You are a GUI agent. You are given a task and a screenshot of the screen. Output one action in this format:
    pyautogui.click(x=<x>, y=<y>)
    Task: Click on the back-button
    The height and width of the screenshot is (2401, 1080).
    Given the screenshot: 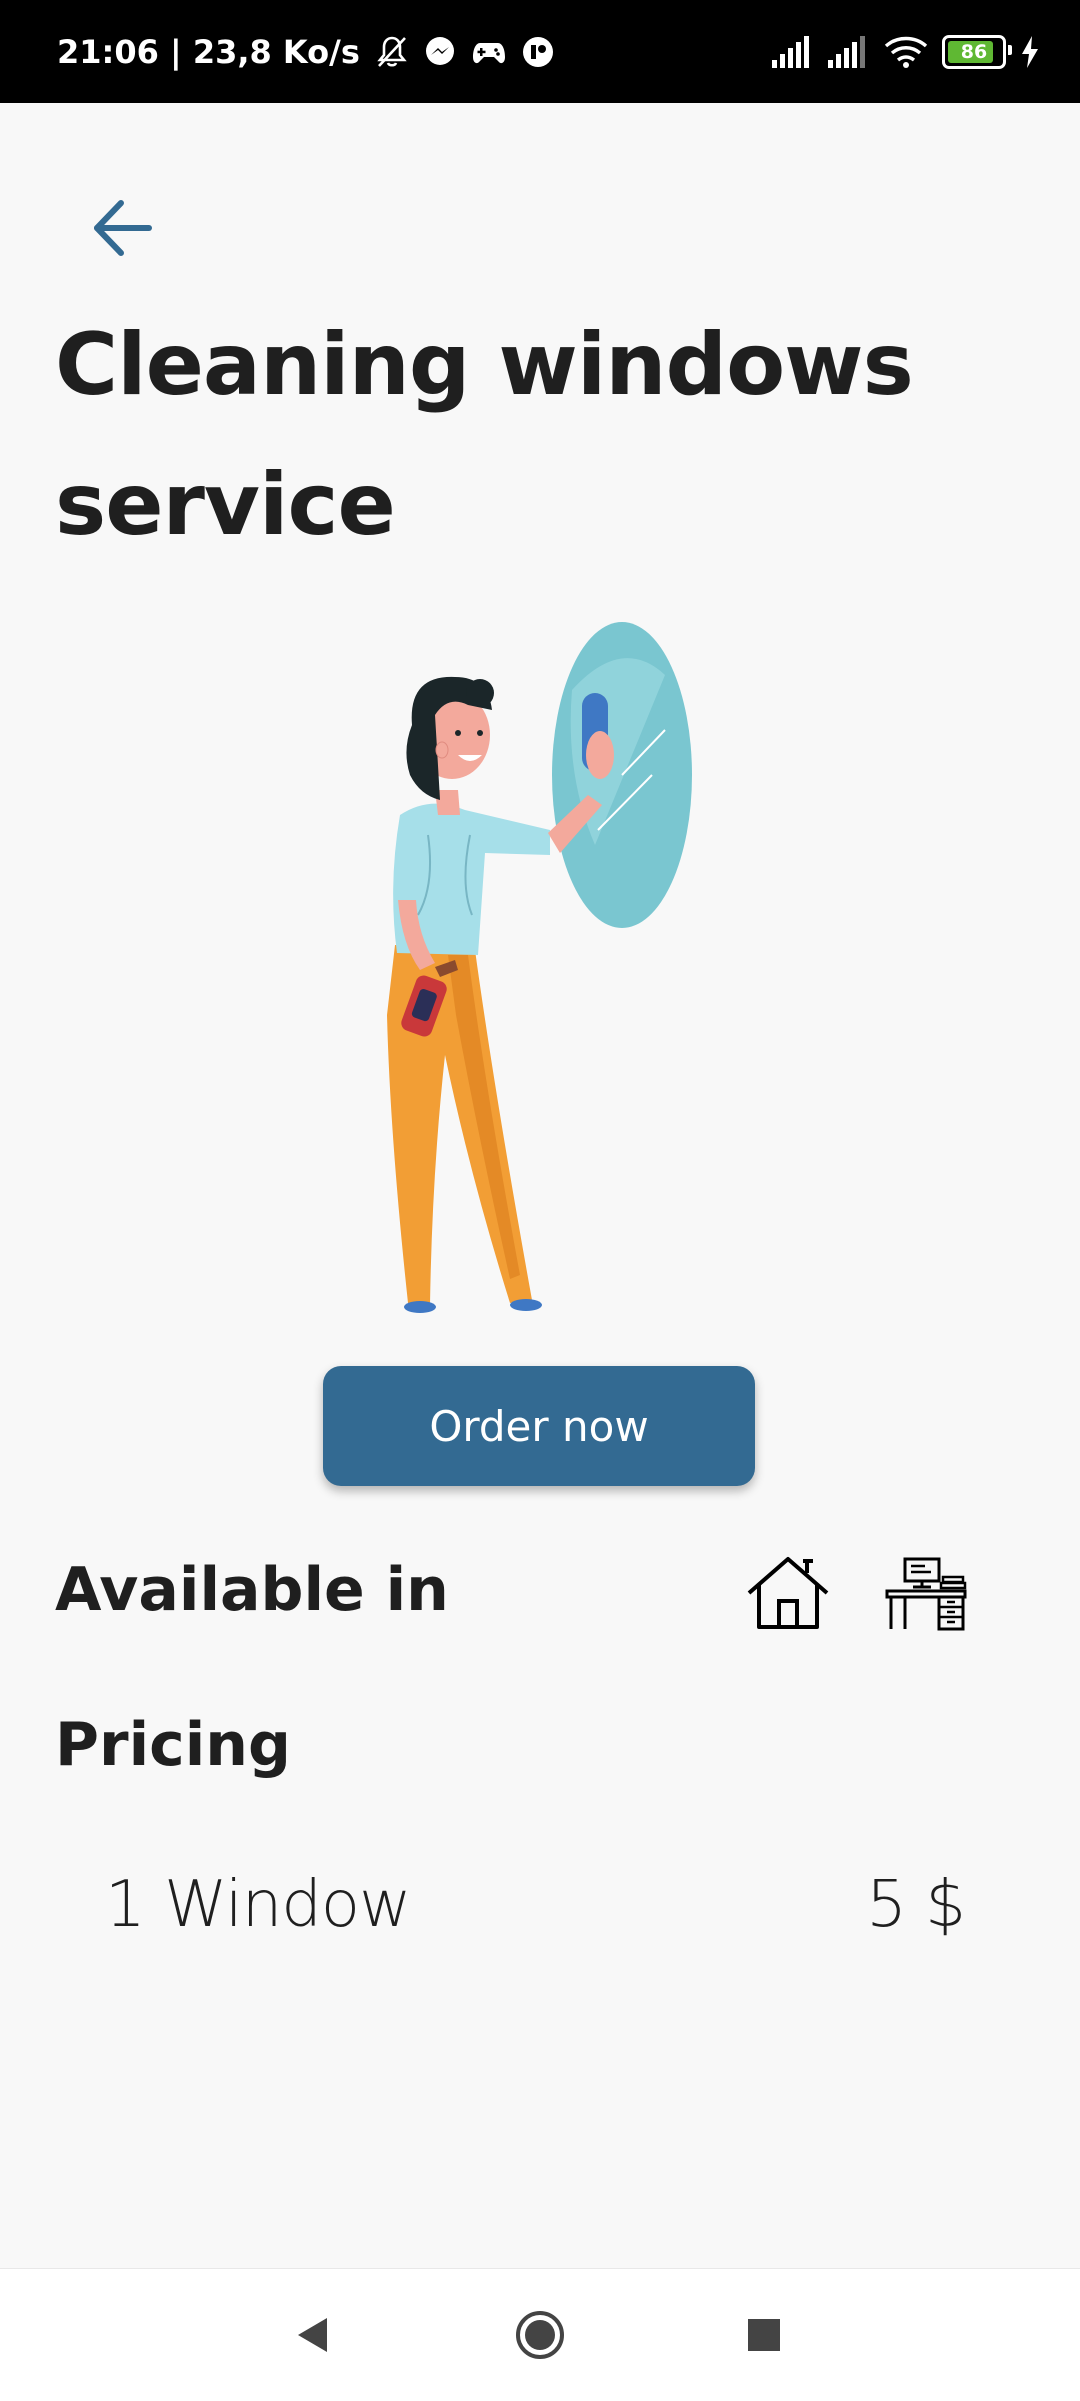 What is the action you would take?
    pyautogui.click(x=122, y=228)
    